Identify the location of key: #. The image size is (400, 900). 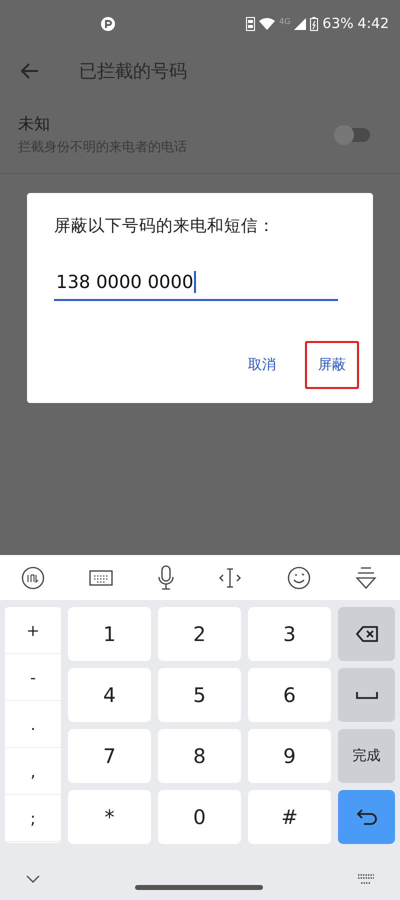
(289, 817).